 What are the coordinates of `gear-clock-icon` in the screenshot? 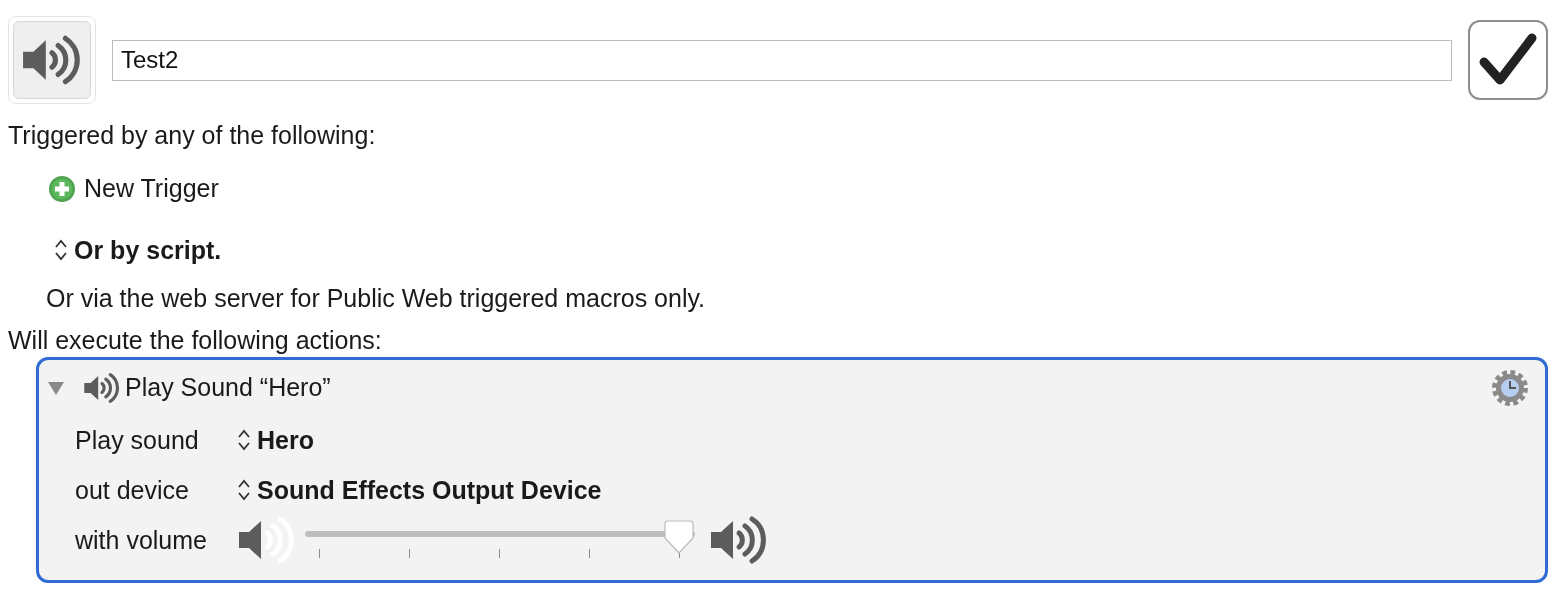 It's located at (1510, 388).